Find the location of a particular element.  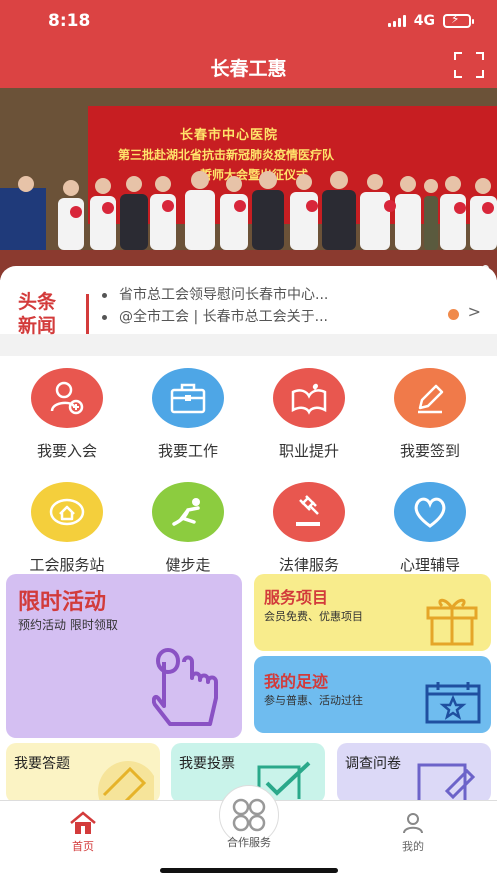

grid-item-counseling: 心理辅导 is located at coordinates (430, 528).